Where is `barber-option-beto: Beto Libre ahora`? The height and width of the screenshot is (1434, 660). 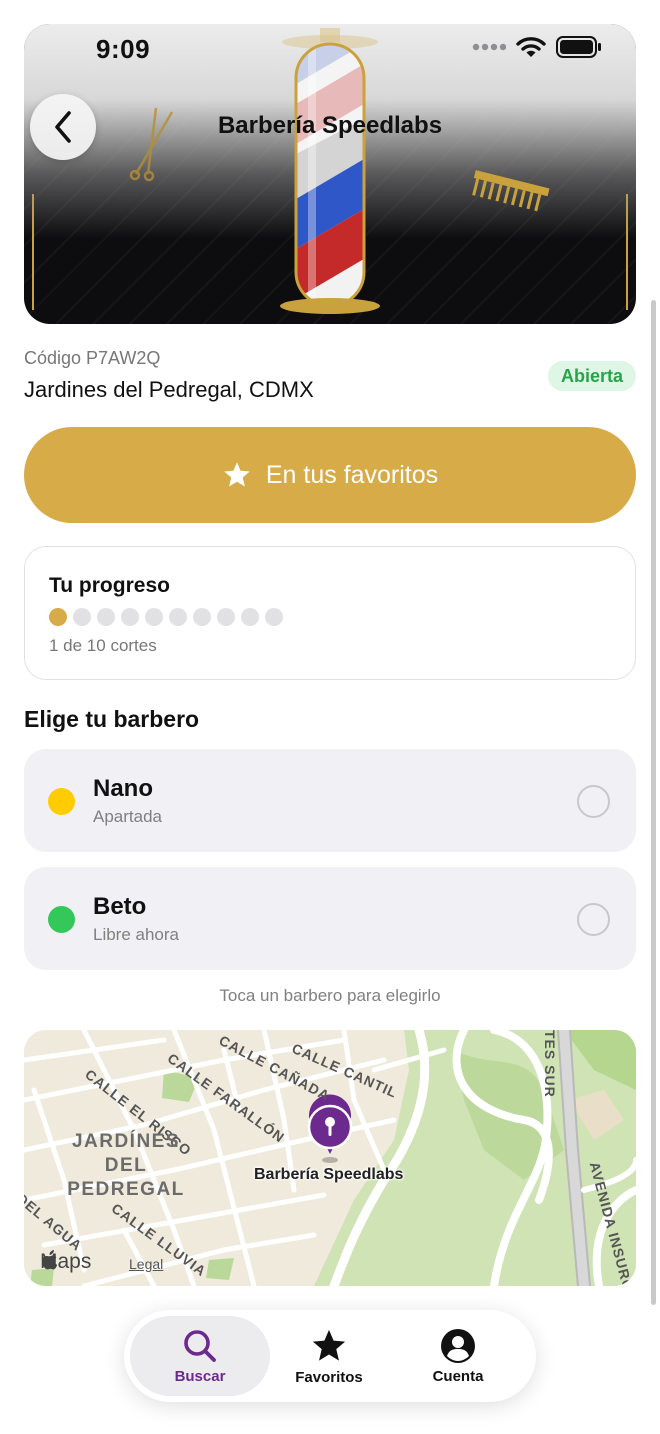 barber-option-beto: Beto Libre ahora is located at coordinates (330, 918).